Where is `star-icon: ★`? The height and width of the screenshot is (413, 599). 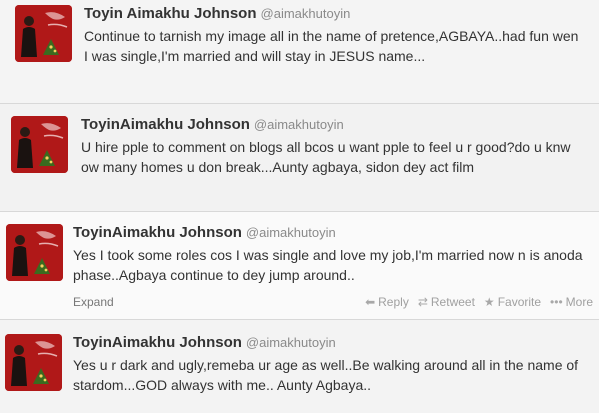 star-icon: ★ is located at coordinates (489, 302).